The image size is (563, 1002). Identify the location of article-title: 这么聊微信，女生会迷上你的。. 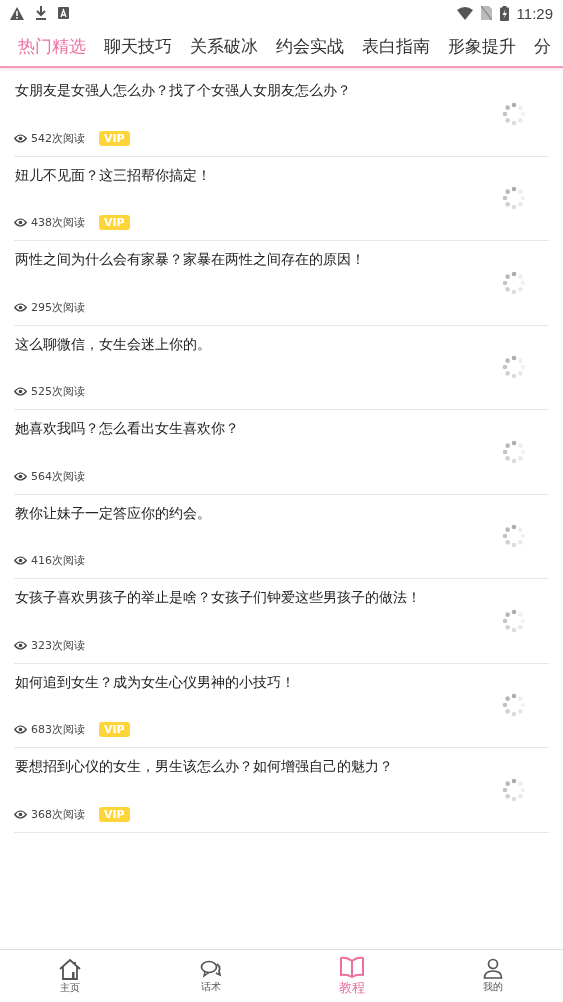
(246, 344).